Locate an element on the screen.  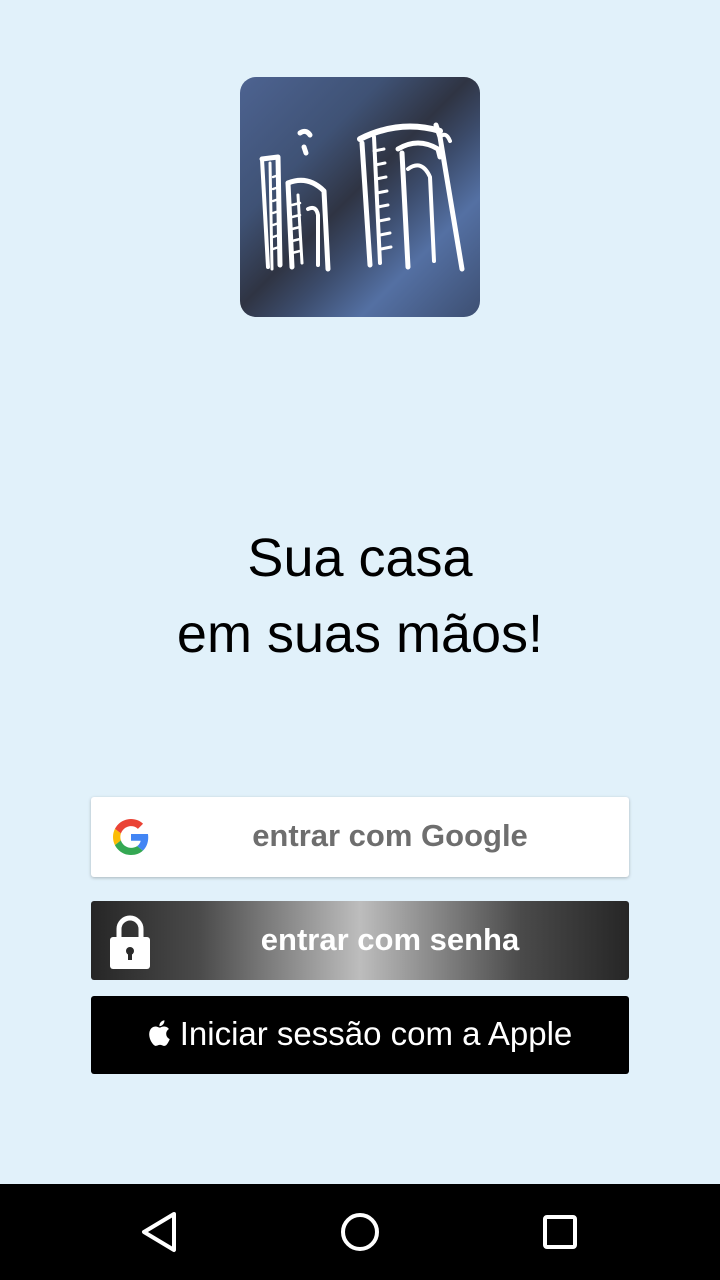
apple-signin-label: Iniciar sessão com a Apple is located at coordinates (376, 1033).